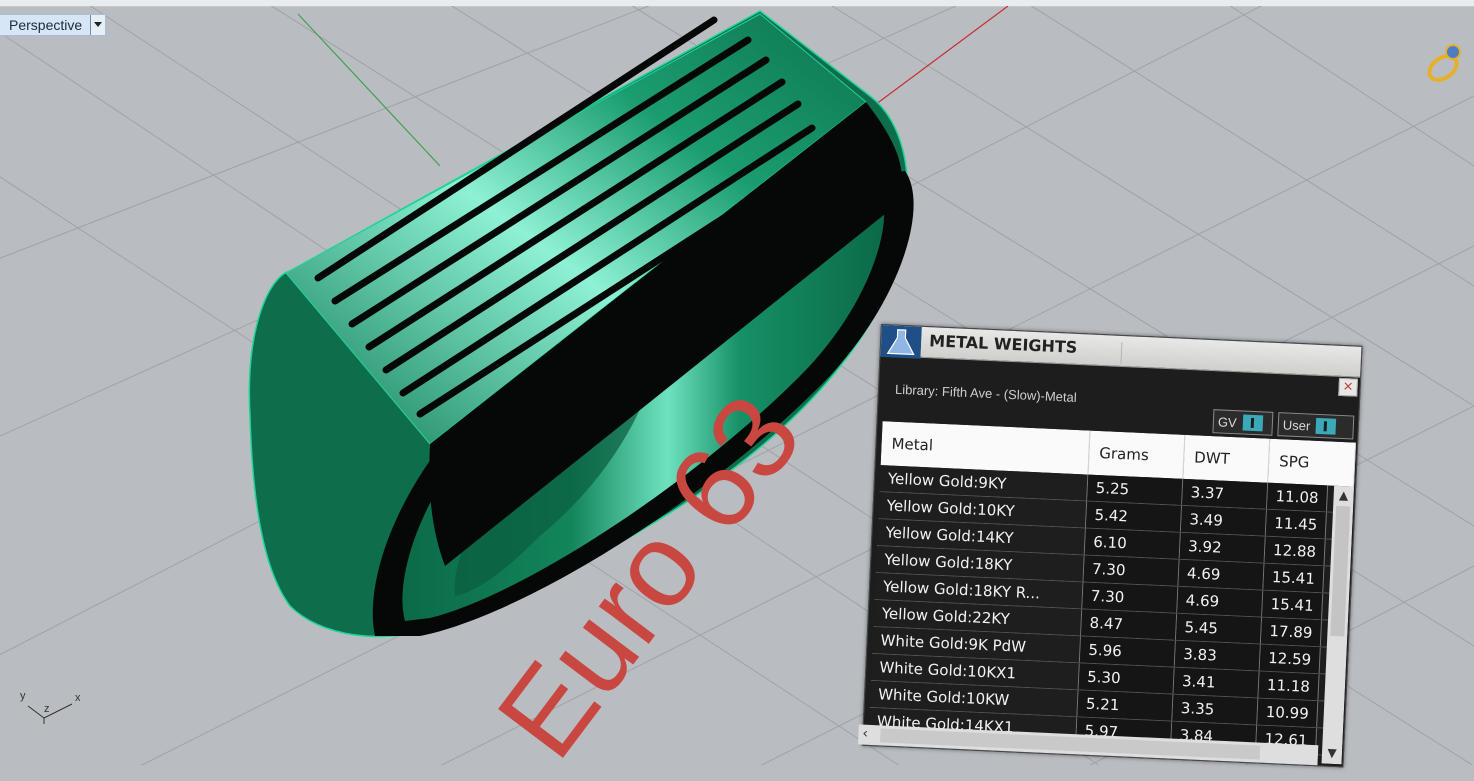 The image size is (1474, 781). I want to click on y-axis-line, so click(369, 90).